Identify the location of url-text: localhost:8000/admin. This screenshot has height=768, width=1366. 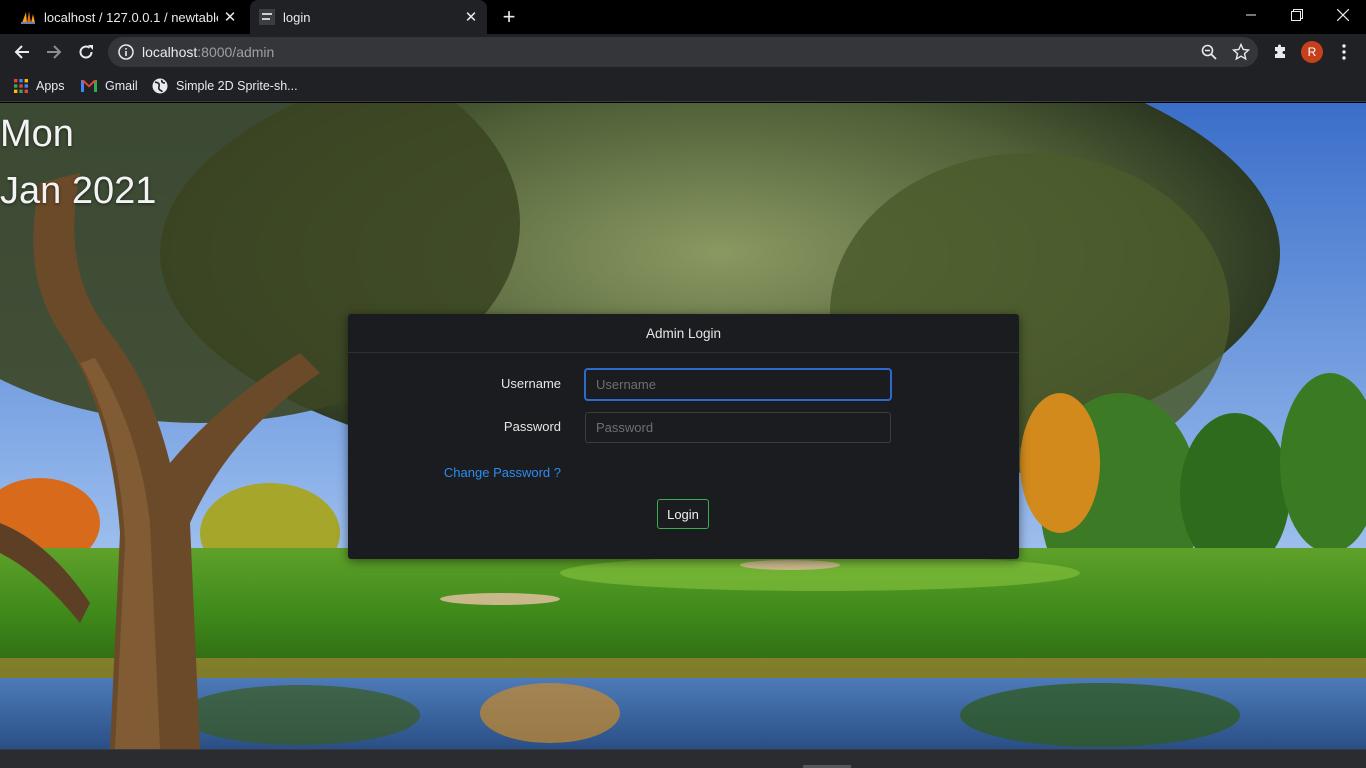
(208, 52).